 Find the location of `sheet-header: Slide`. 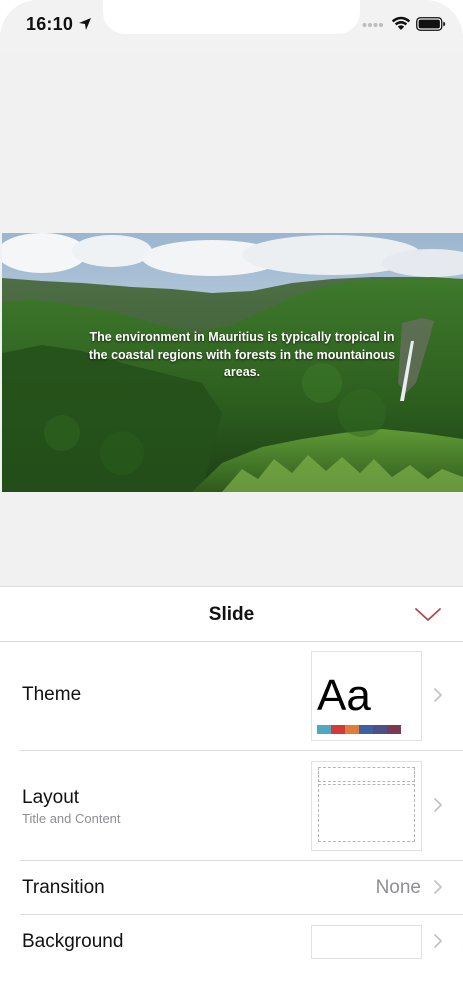

sheet-header: Slide is located at coordinates (231, 614).